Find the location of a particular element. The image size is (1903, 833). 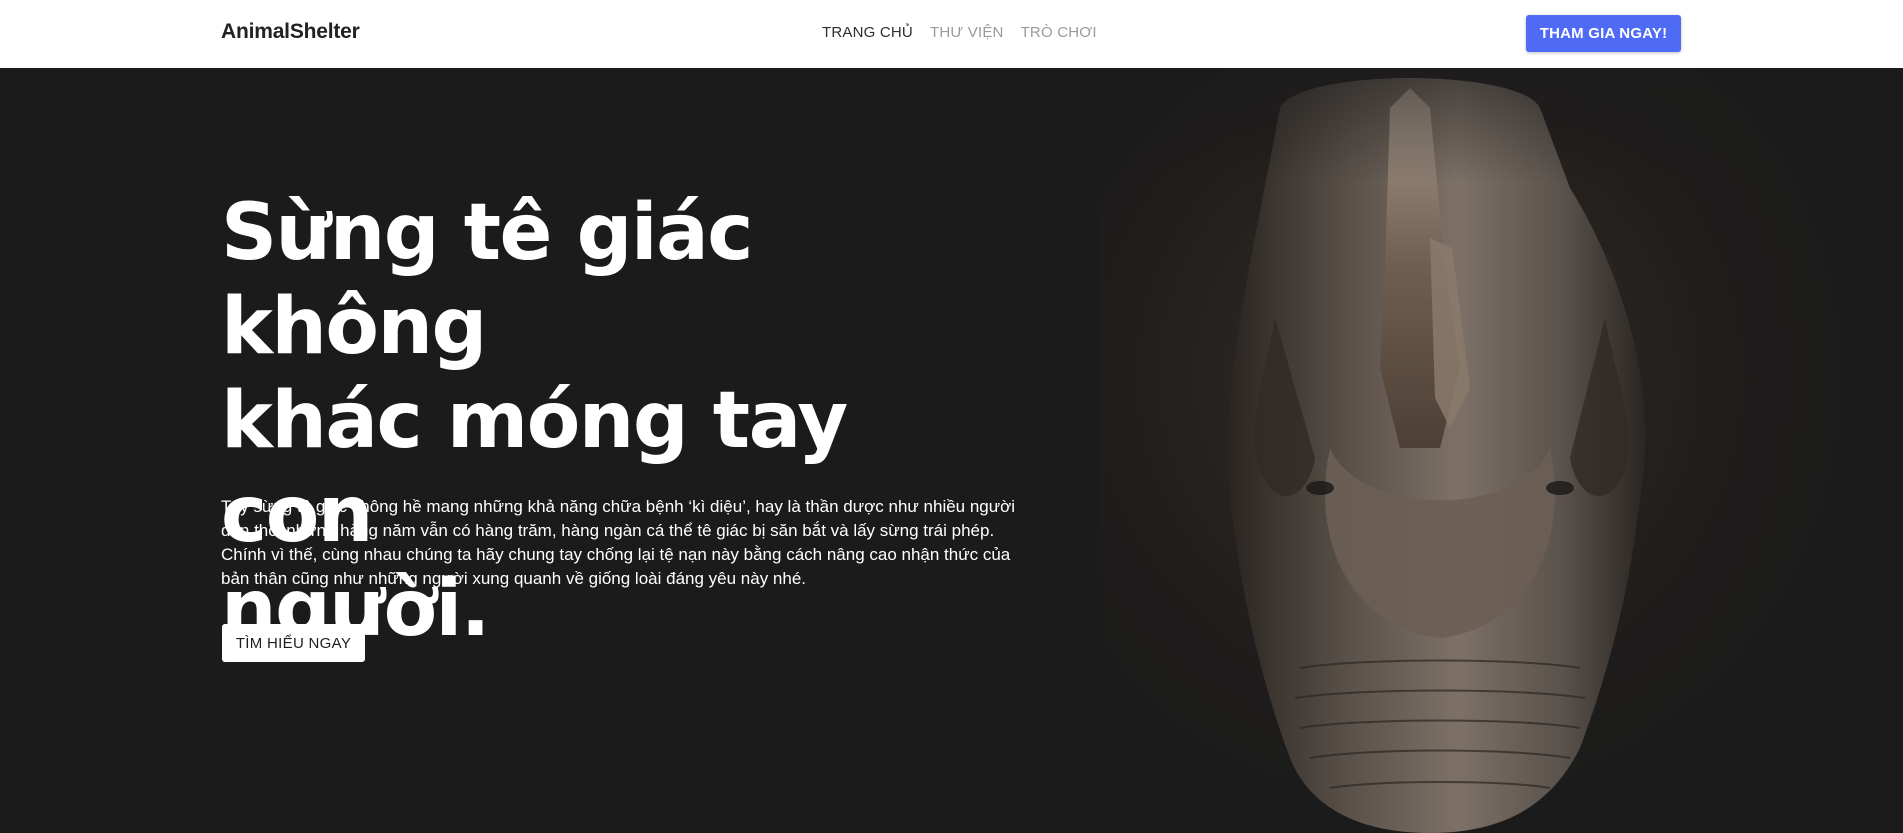

learn-more-button: TÌM HIỂU NGAY is located at coordinates (293, 643).